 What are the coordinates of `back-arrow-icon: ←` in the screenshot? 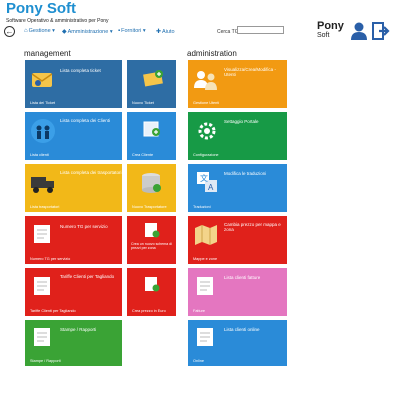 It's located at (9, 31).